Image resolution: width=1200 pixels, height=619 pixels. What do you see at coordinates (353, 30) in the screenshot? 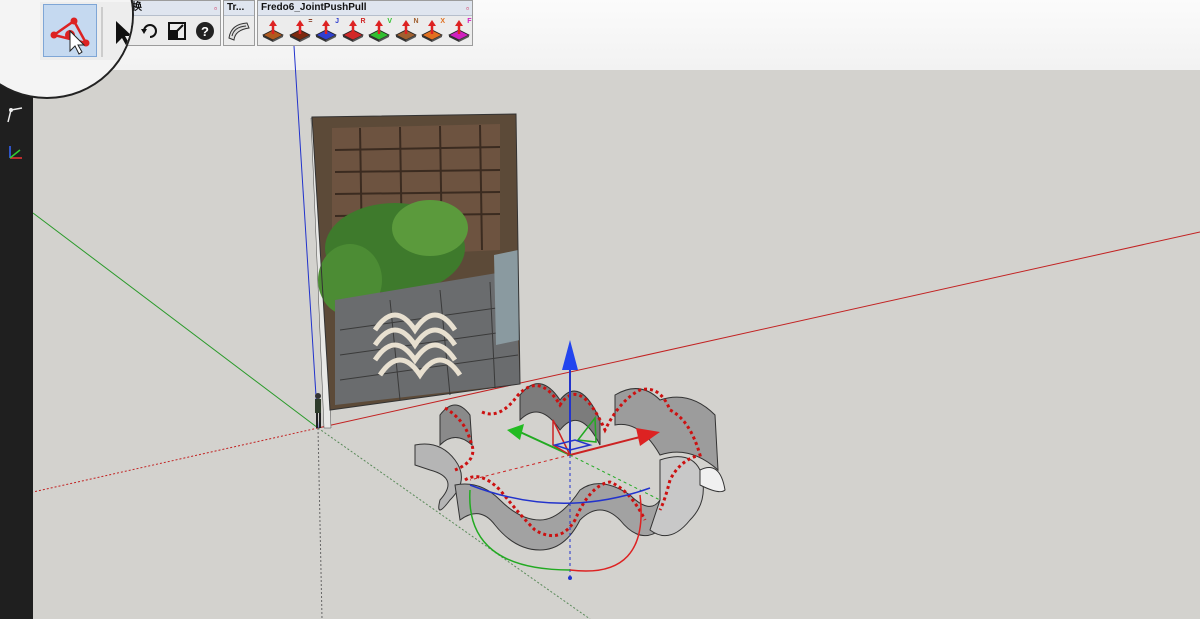
I see `joint-push-pull-icon-4: R` at bounding box center [353, 30].